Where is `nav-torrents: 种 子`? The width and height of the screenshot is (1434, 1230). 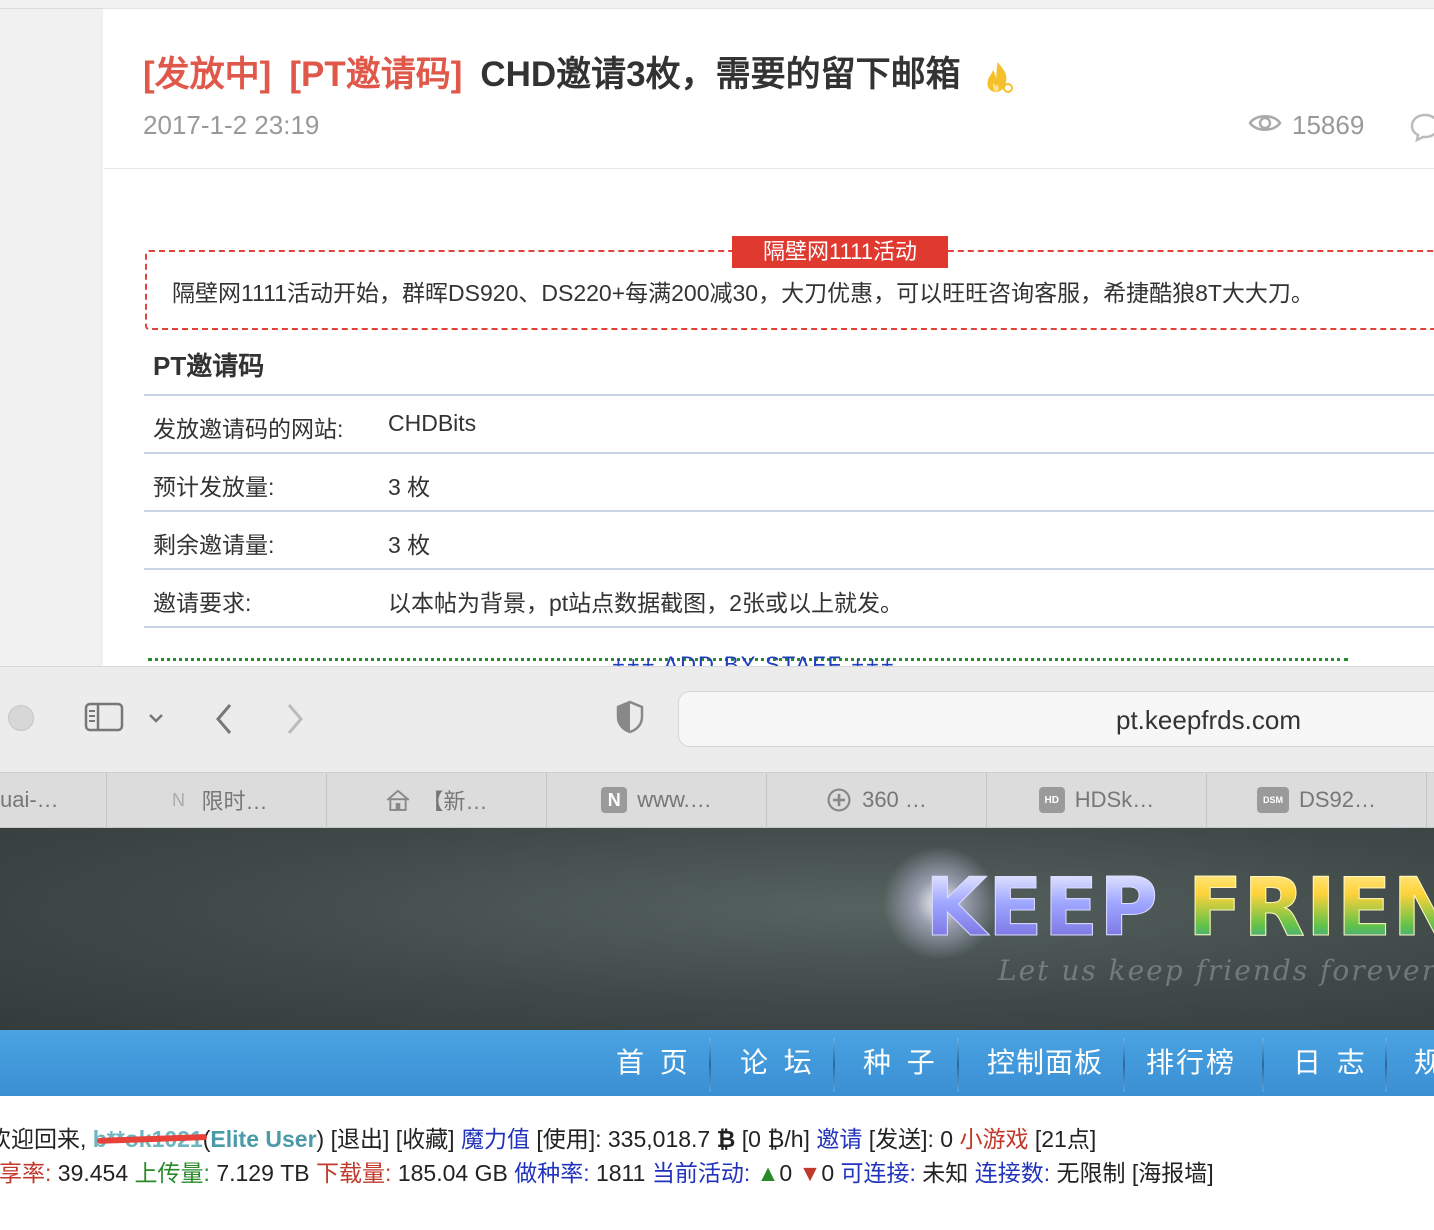
nav-torrents: 种 子 is located at coordinates (901, 1063).